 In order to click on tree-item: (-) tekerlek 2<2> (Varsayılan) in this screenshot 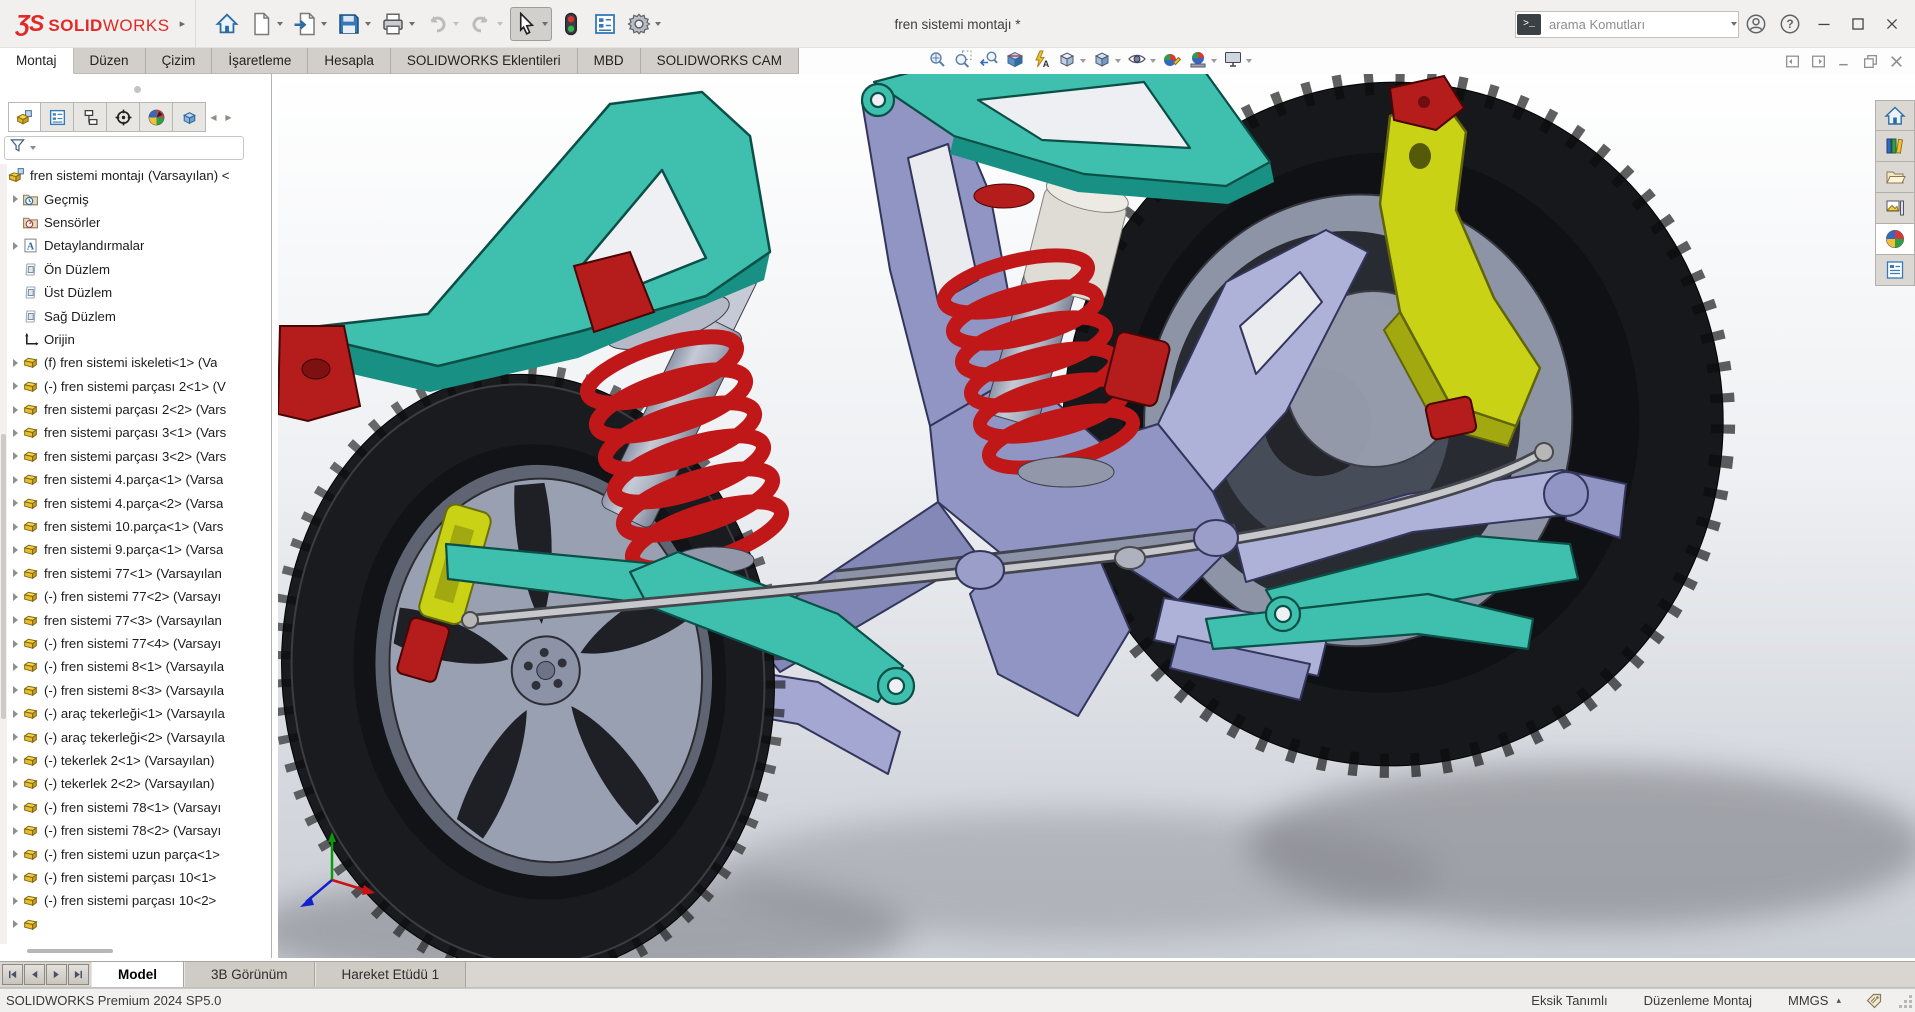, I will do `click(139, 783)`.